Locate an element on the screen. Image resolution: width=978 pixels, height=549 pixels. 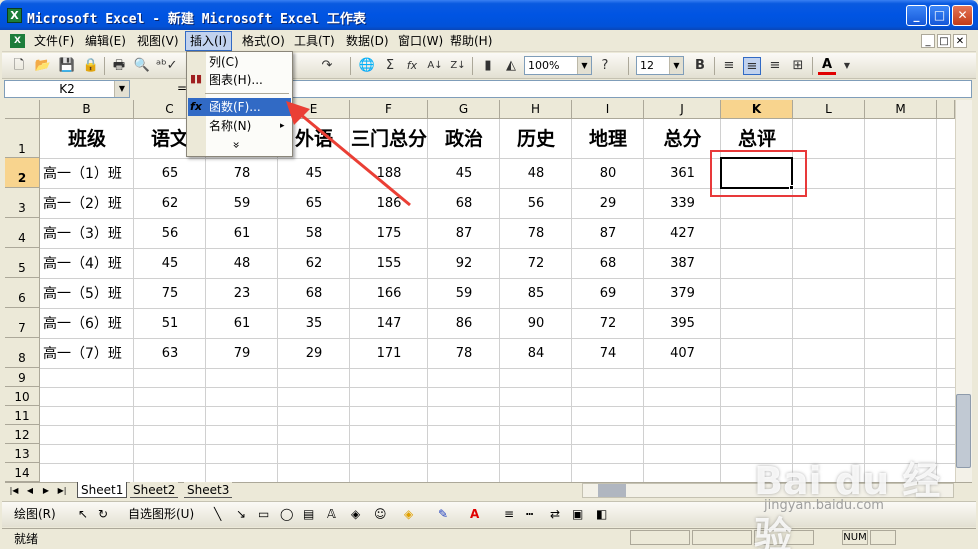
menu-view: 视图(V) is located at coordinates (158, 41).